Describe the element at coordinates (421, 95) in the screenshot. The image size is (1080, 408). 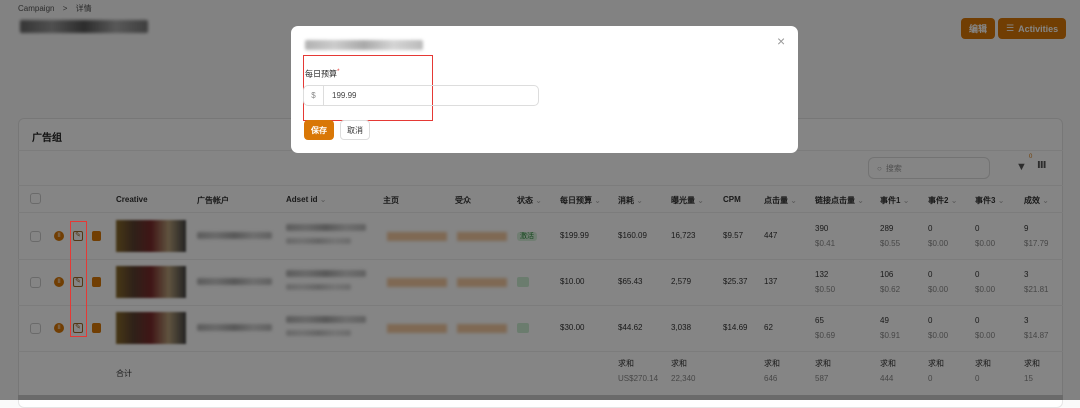
I see `daily-budget-input: $ 199.99` at that location.